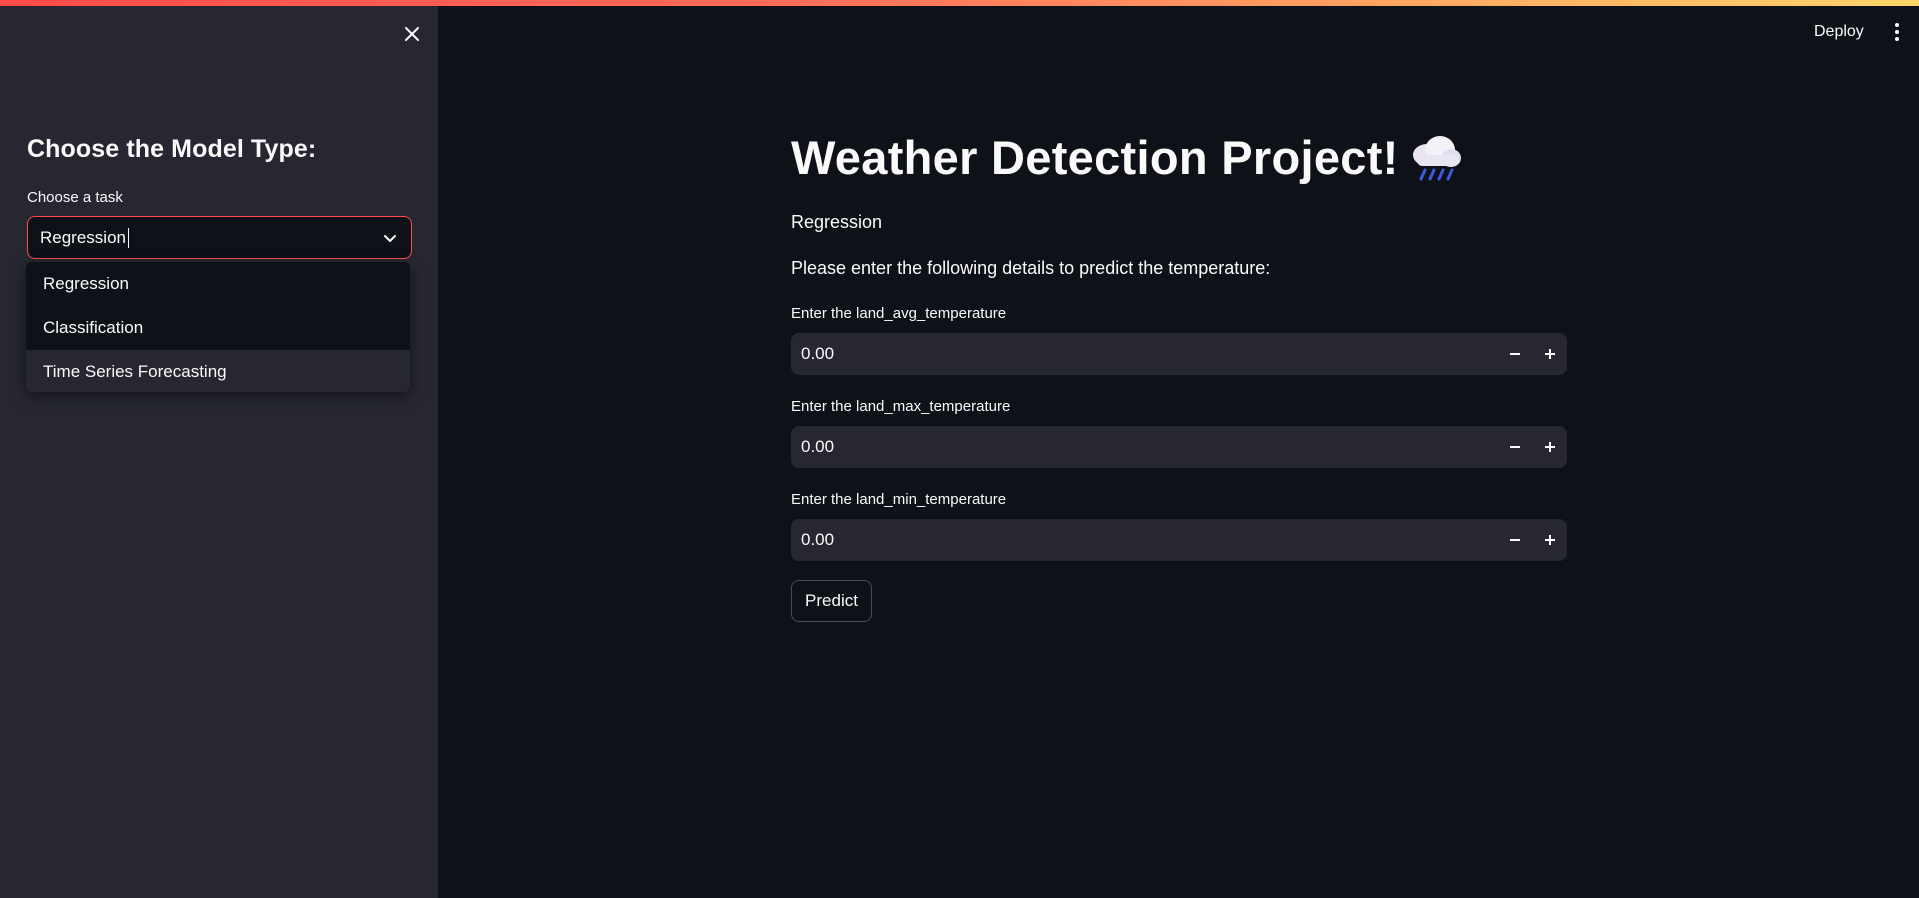  I want to click on predict-button: Predict, so click(831, 601).